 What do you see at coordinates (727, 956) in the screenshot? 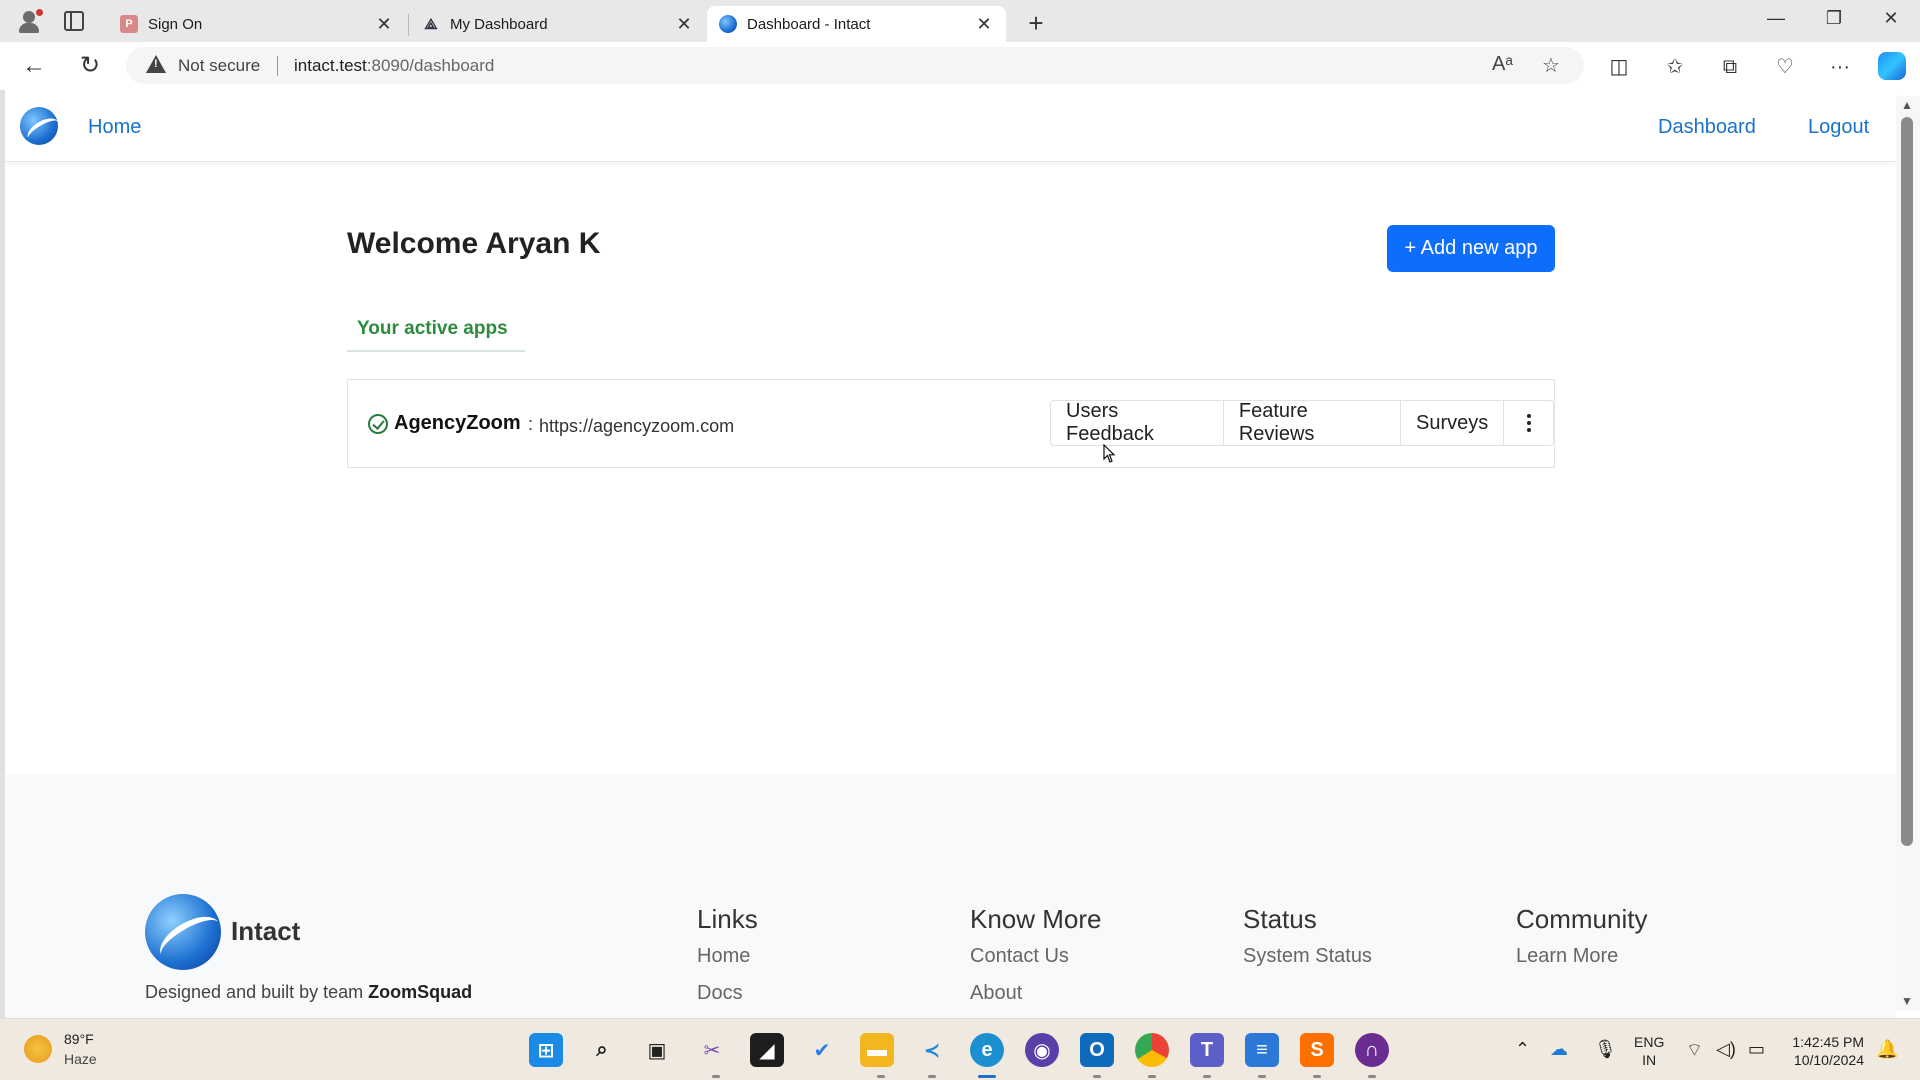
I see `footer-link-home: Home` at bounding box center [727, 956].